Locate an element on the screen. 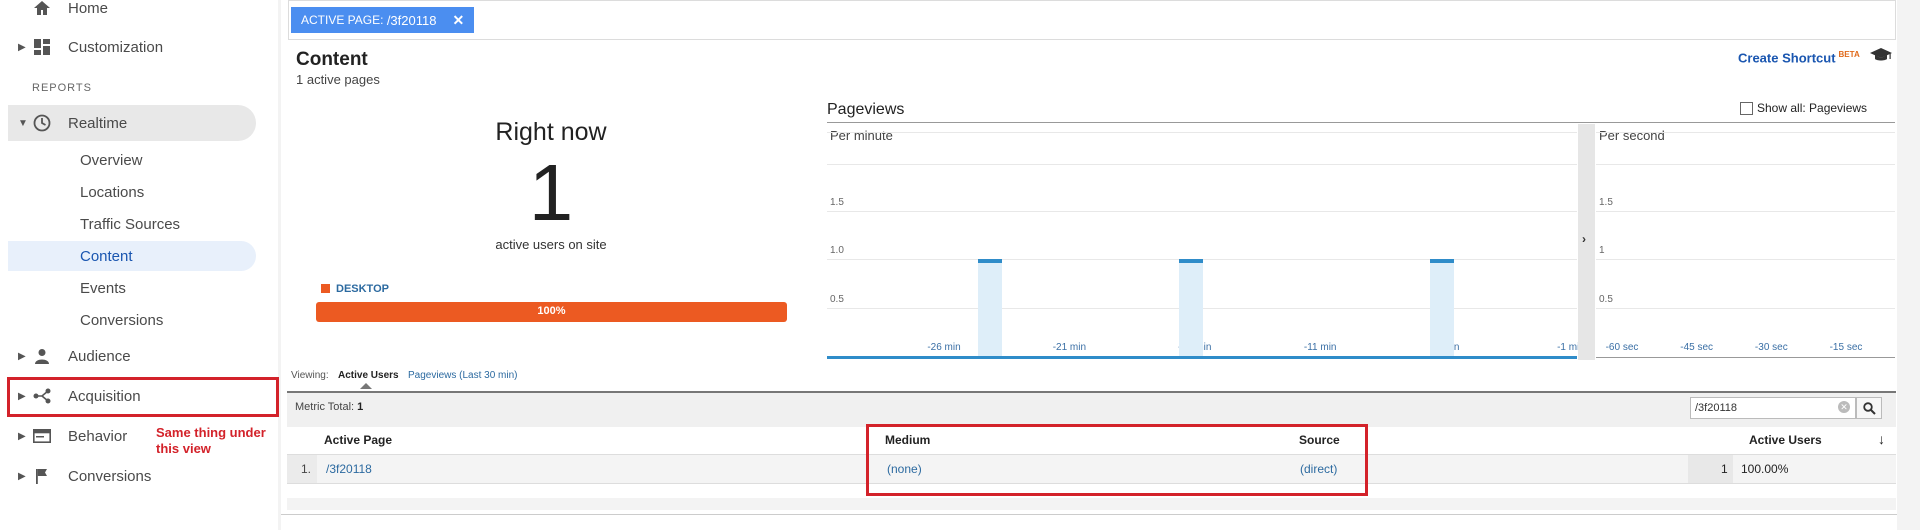  viewing-active-users-tab: Active Users is located at coordinates (368, 375).